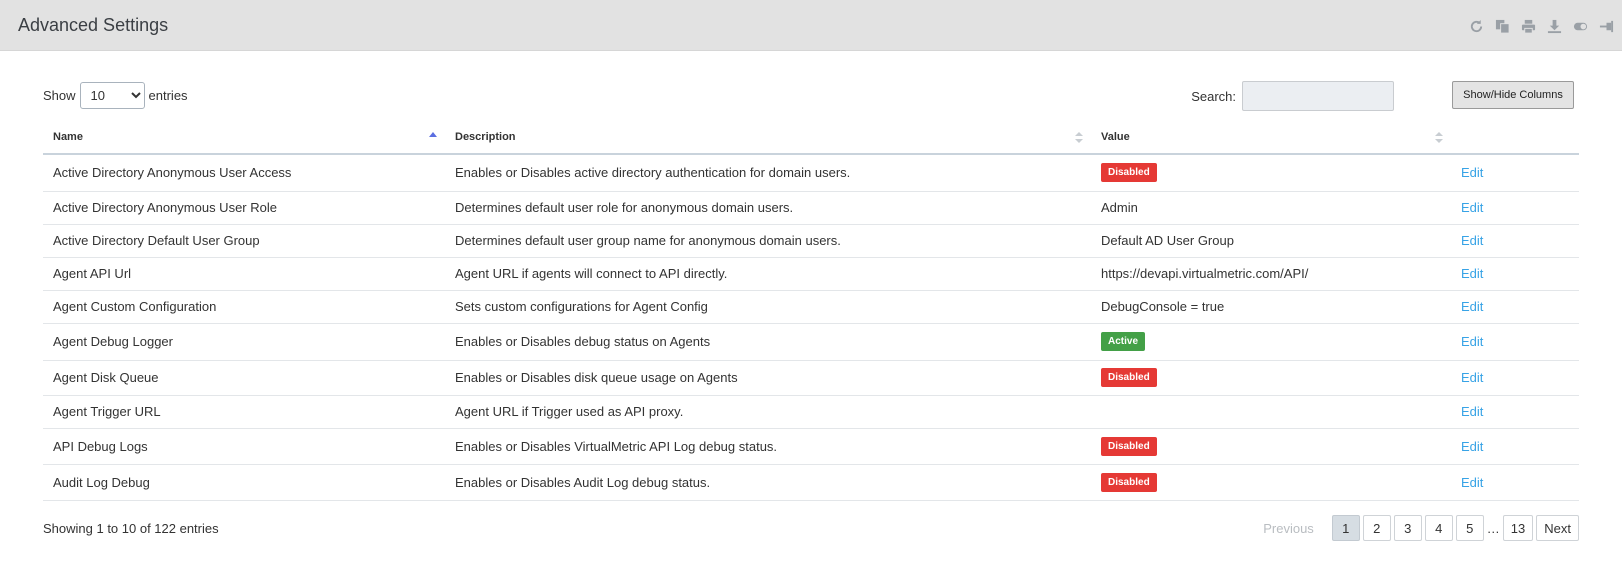 The image size is (1622, 568). Describe the element at coordinates (1528, 26) in the screenshot. I see `print-icon` at that location.